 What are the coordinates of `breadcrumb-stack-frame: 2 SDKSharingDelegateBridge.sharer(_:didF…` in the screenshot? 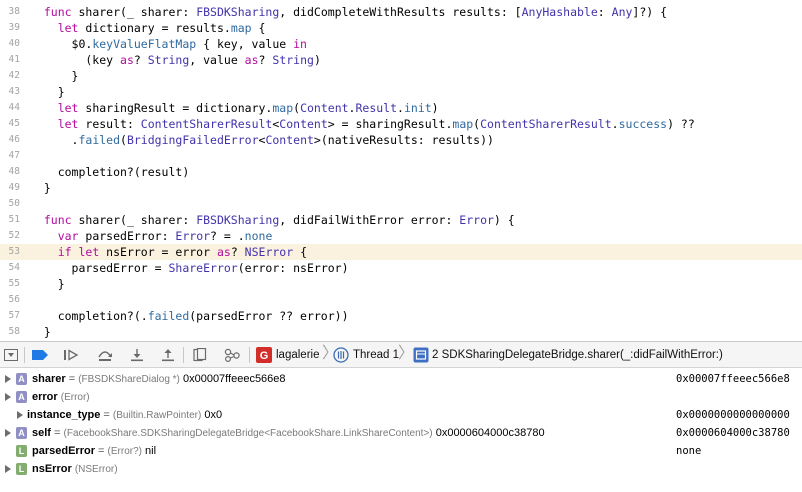 It's located at (577, 355).